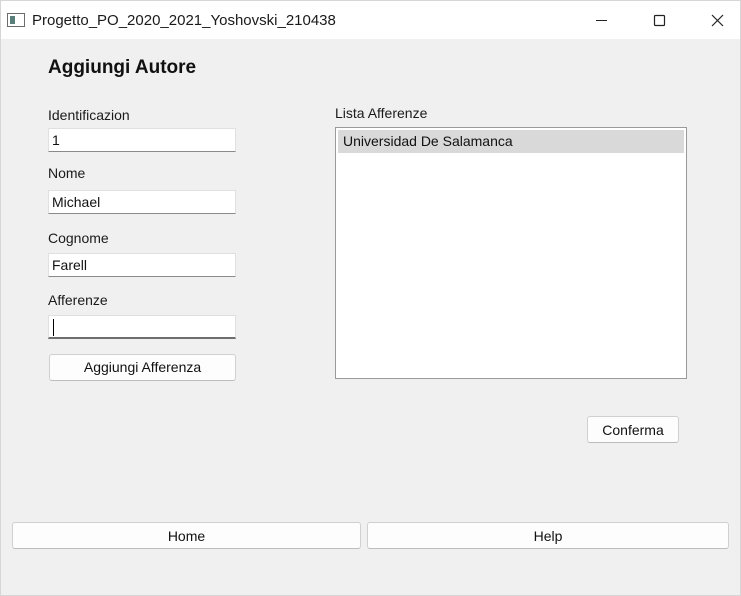 This screenshot has height=596, width=741. I want to click on close-icon, so click(717, 20).